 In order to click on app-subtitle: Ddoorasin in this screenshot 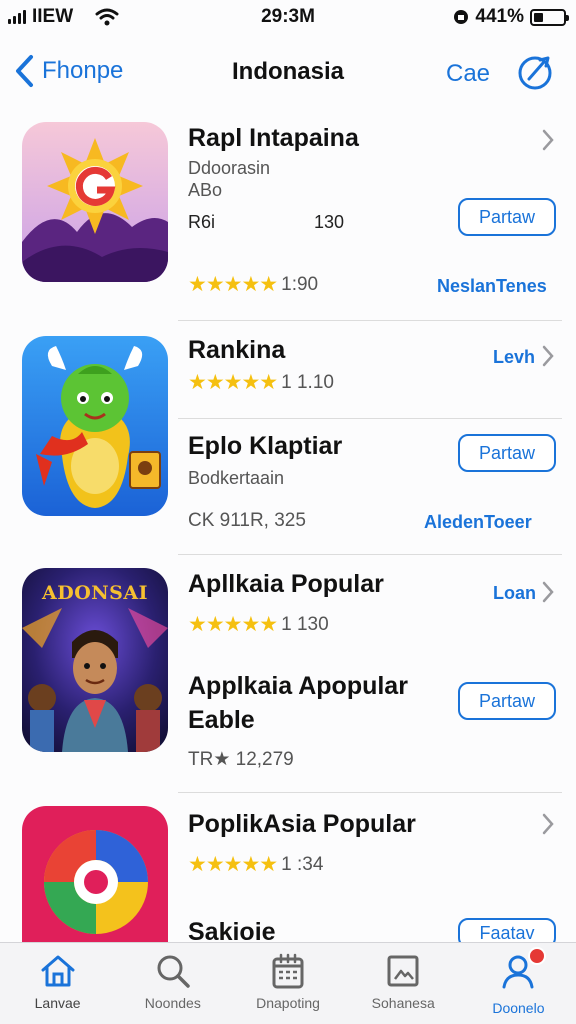, I will do `click(229, 168)`.